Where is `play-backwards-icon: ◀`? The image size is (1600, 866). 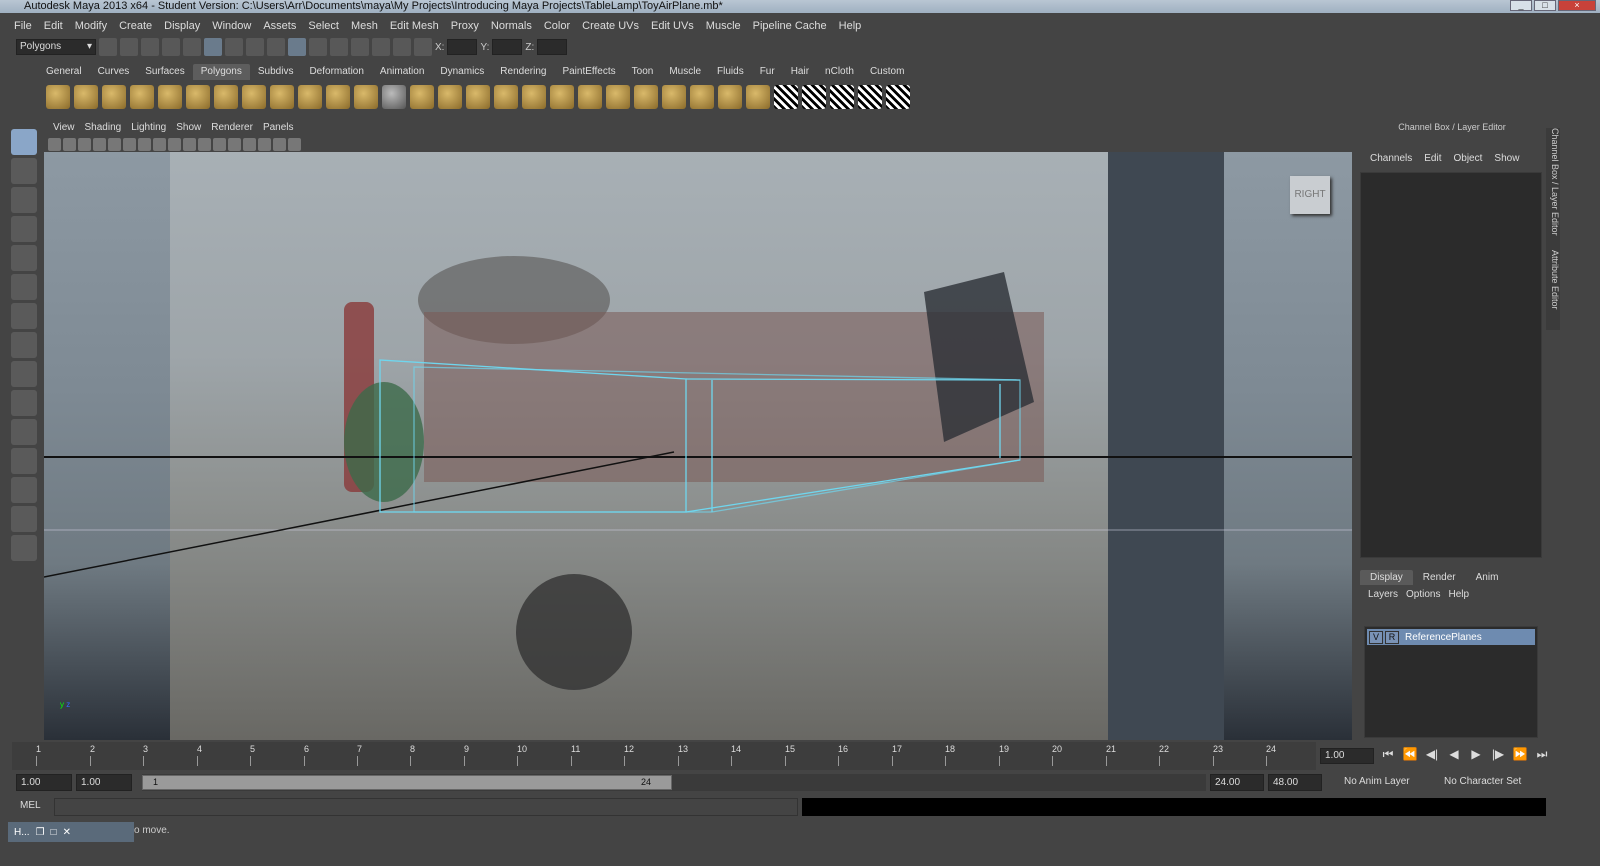
play-backwards-icon: ◀ is located at coordinates (1454, 754).